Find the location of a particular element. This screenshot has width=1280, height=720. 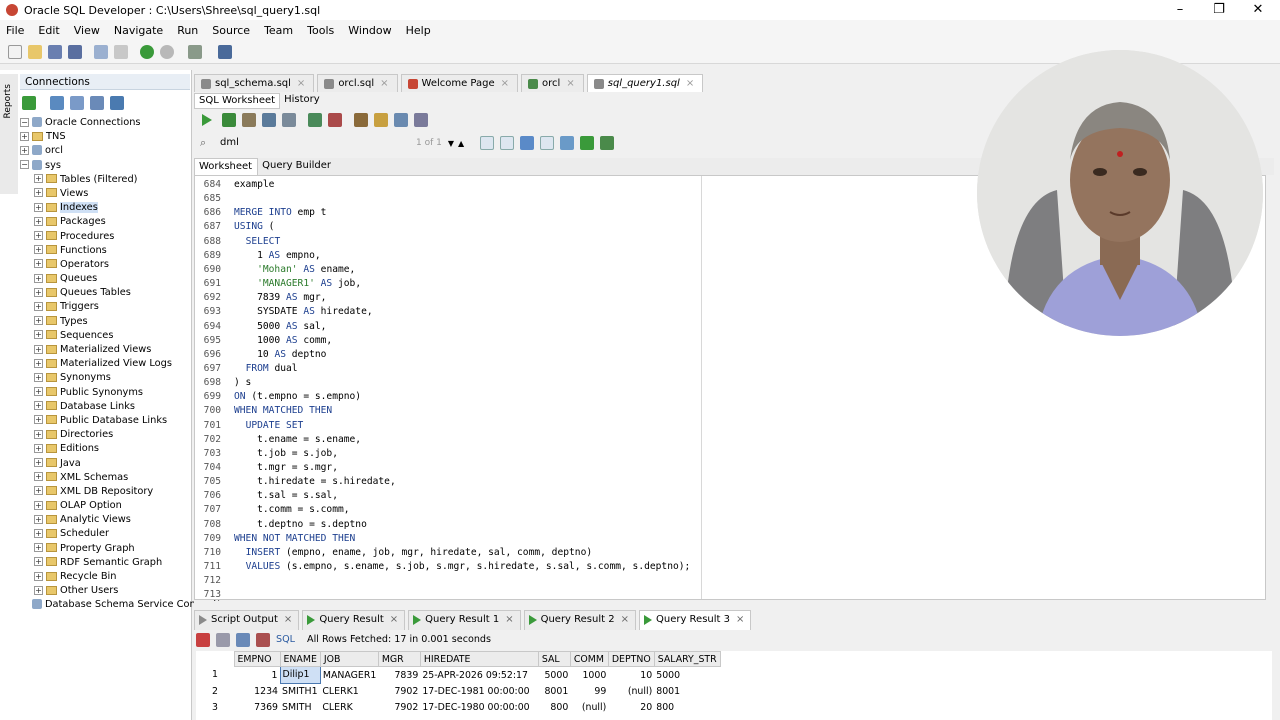

cancel-query-icon is located at coordinates (263, 639).